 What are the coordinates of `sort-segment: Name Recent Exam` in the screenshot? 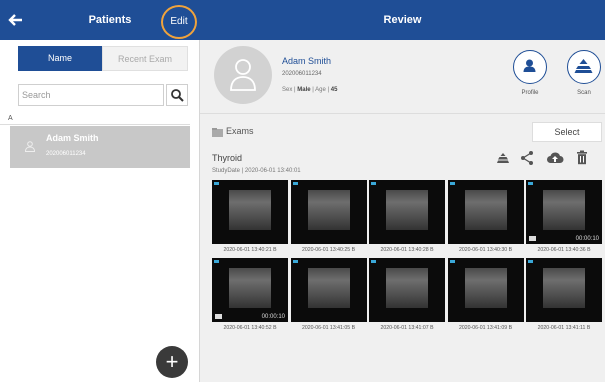 It's located at (103, 58).